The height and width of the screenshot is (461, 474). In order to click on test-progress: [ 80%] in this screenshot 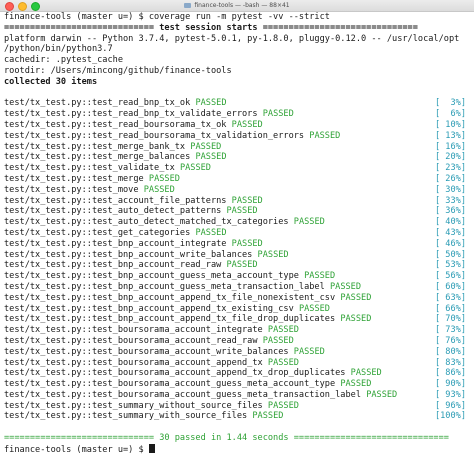, I will do `click(450, 351)`.